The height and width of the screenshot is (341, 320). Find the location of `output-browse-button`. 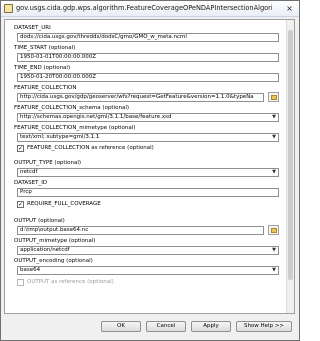

output-browse-button is located at coordinates (273, 230).